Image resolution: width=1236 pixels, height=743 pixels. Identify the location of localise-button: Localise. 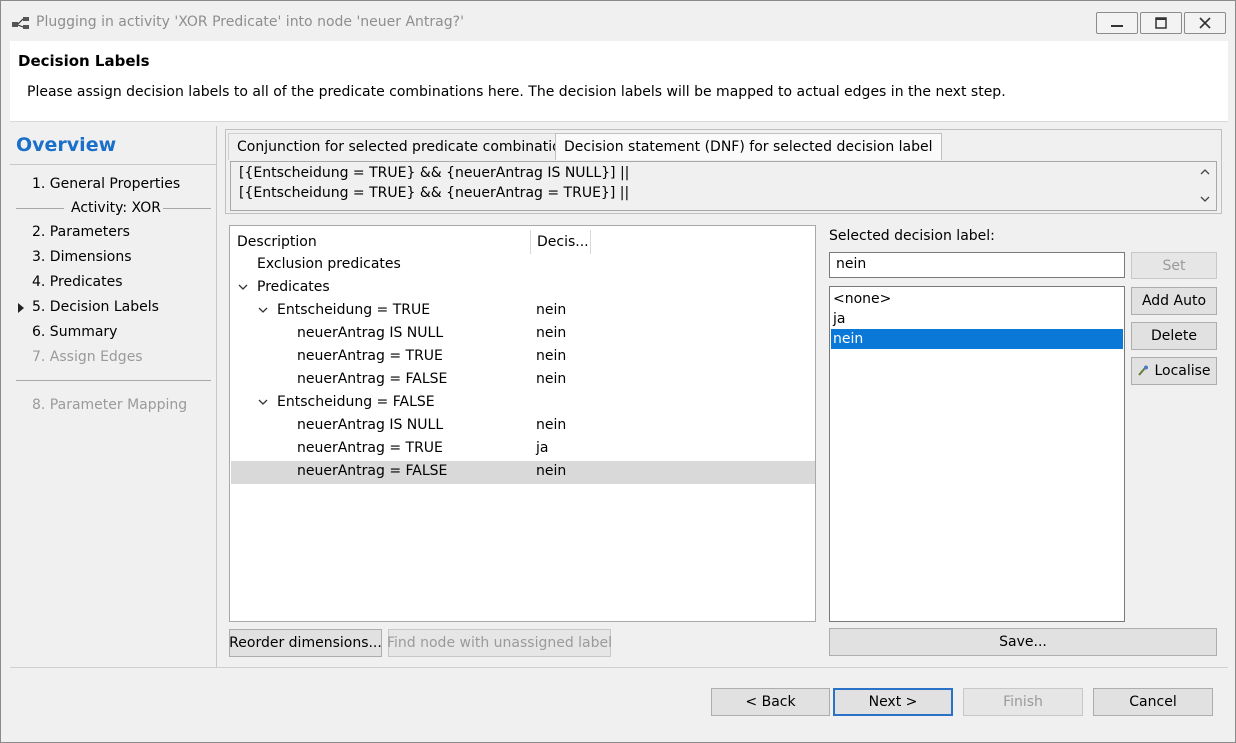
(1174, 371).